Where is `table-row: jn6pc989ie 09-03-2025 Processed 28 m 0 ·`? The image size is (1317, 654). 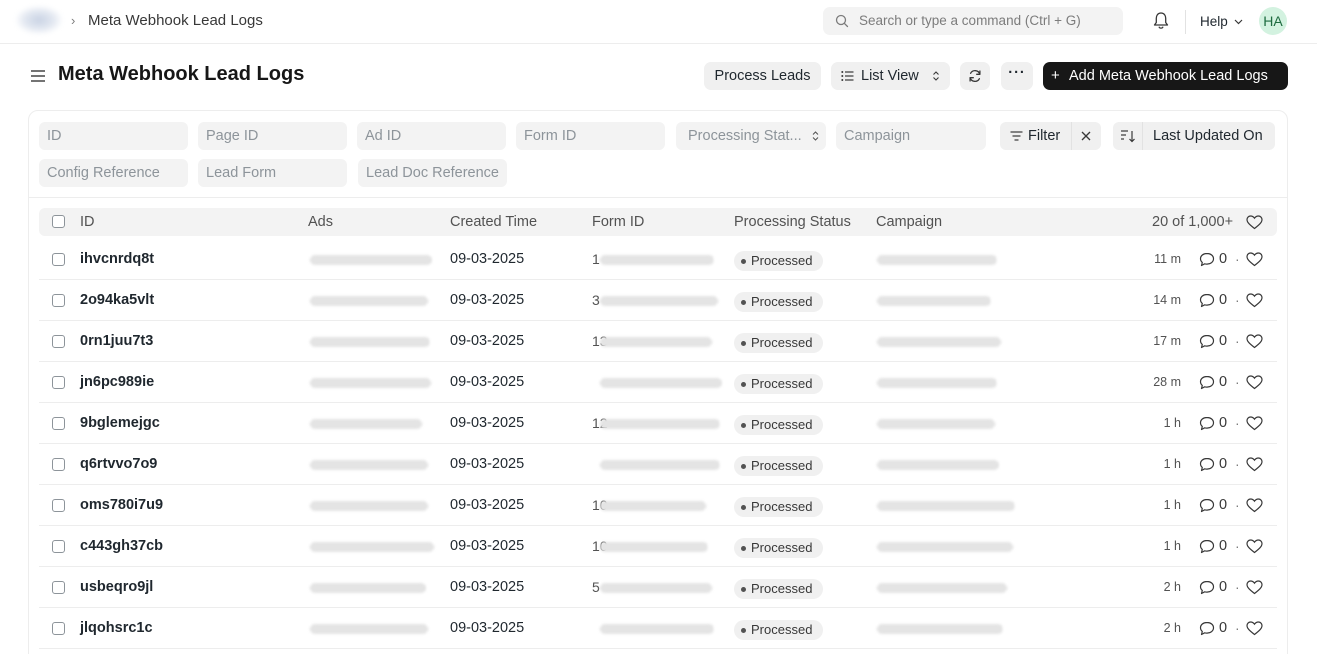
table-row: jn6pc989ie 09-03-2025 Processed 28 m 0 · is located at coordinates (658, 382).